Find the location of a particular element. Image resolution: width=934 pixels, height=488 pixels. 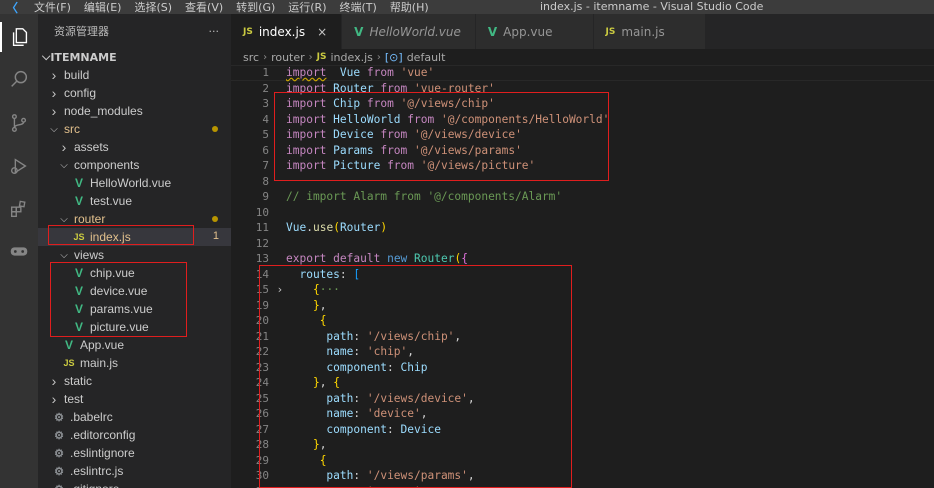

code-token: Chip is located at coordinates (343, 103).